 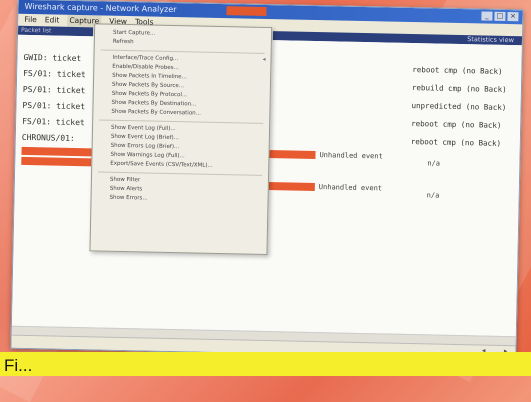 I want to click on maximize-button: □, so click(x=500, y=16).